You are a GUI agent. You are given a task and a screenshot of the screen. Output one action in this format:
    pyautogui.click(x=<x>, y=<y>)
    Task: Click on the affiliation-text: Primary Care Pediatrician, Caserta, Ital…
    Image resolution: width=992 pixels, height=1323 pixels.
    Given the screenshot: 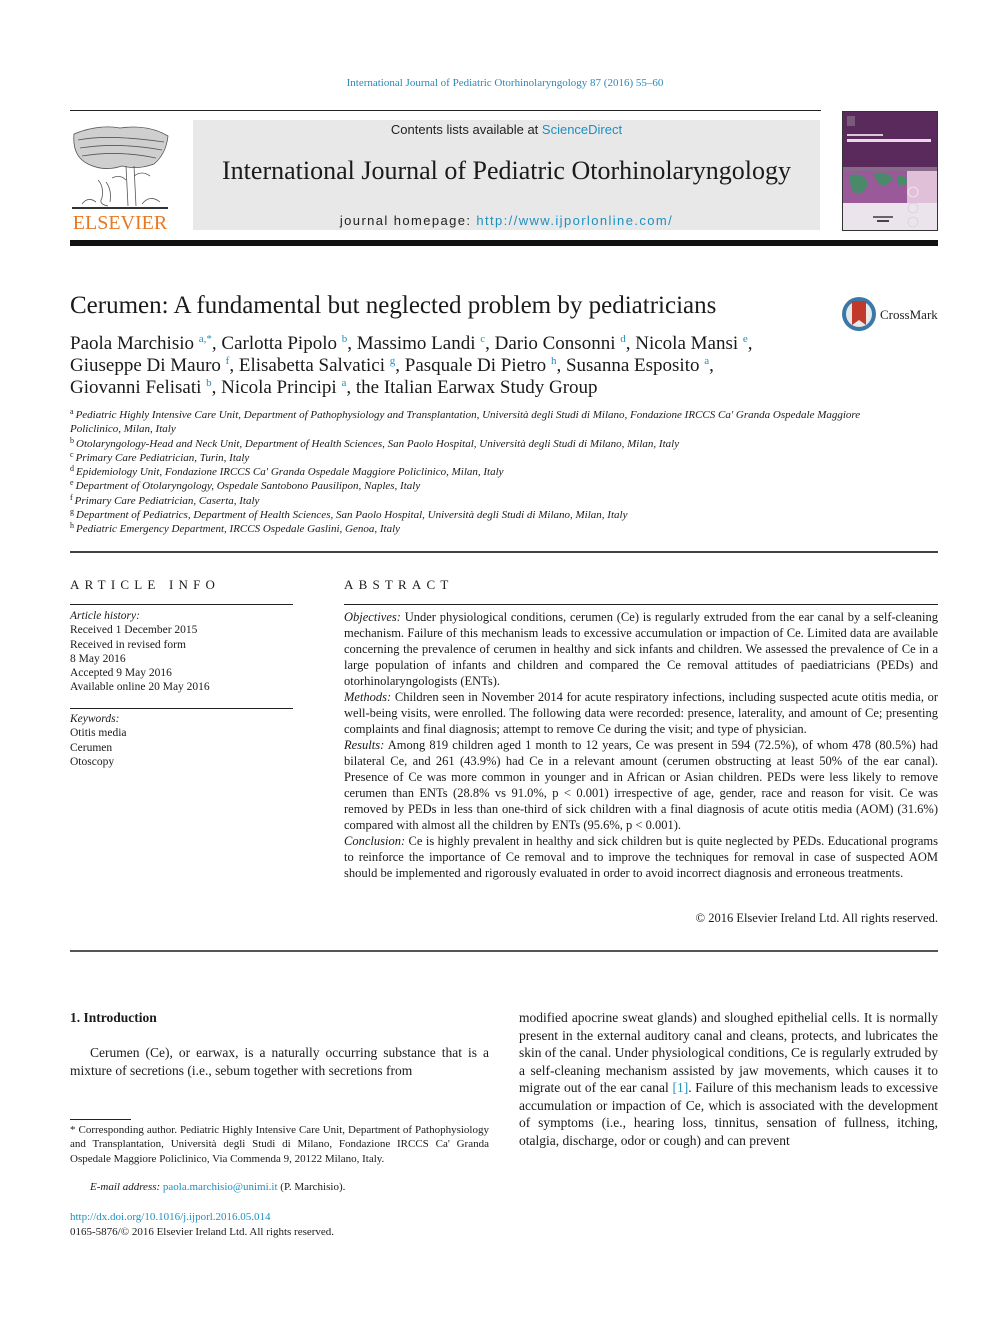 What is the action you would take?
    pyautogui.click(x=167, y=500)
    